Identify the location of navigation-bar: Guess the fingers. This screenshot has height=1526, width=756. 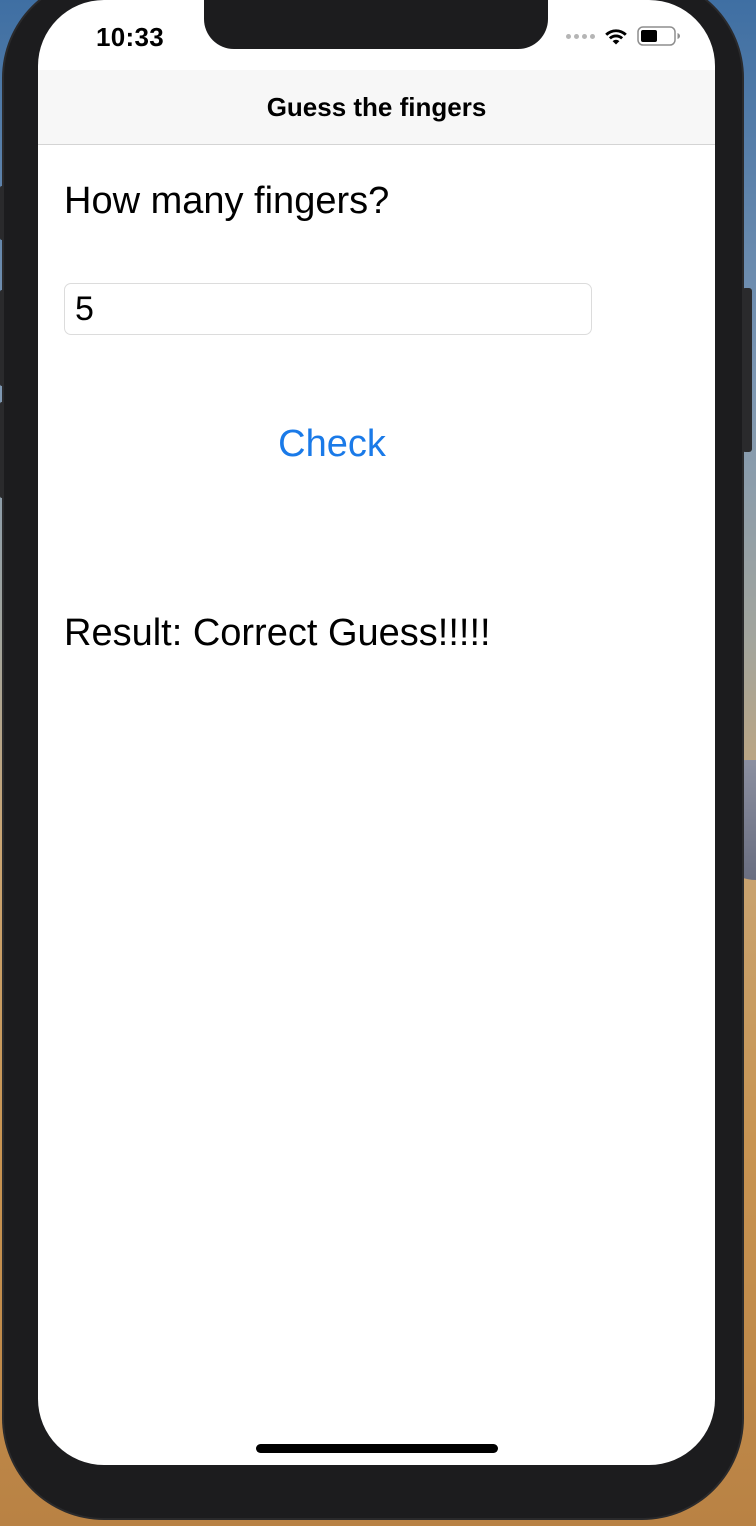
(376, 107).